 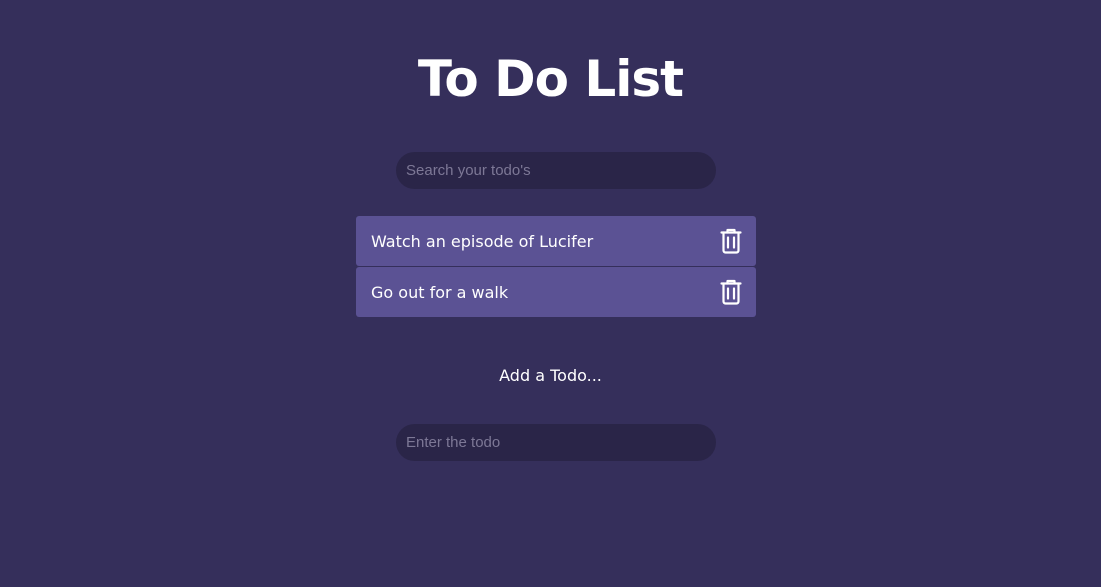 I want to click on add-todo-input, so click(x=556, y=442).